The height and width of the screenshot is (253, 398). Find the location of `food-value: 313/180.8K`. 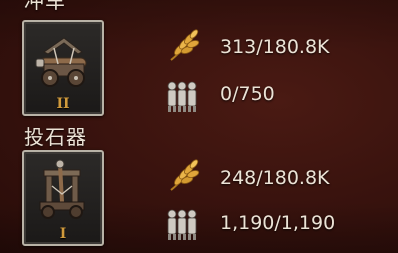

food-value: 313/180.8K is located at coordinates (275, 47).